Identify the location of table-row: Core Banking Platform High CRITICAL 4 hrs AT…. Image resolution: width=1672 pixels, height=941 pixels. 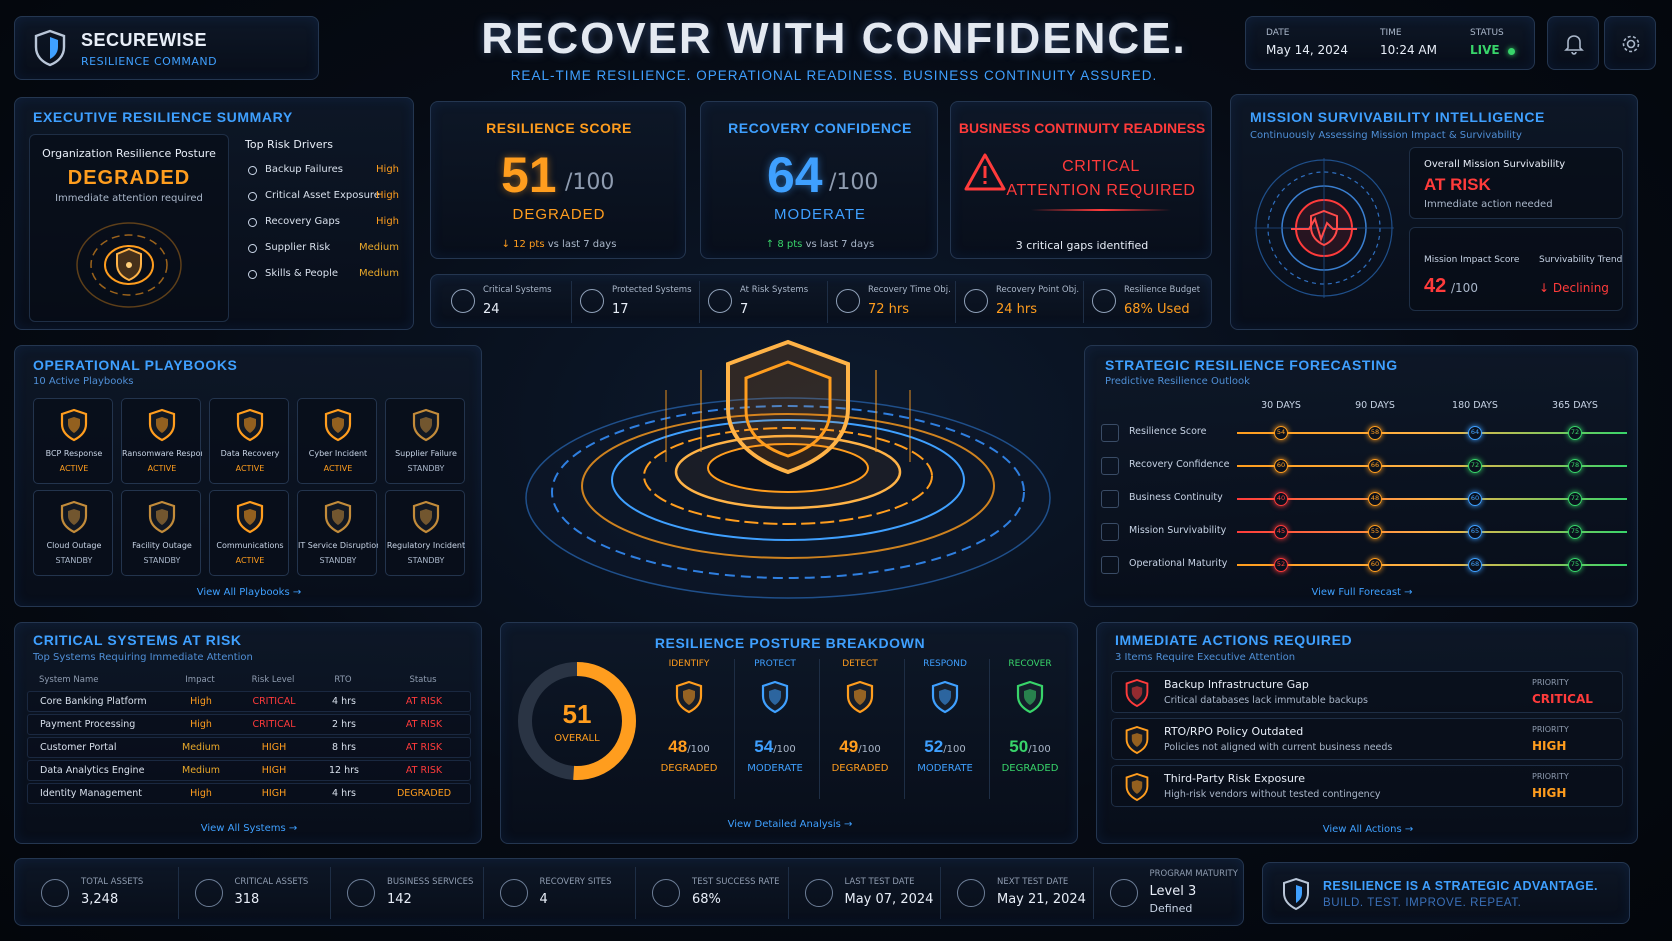
(249, 701).